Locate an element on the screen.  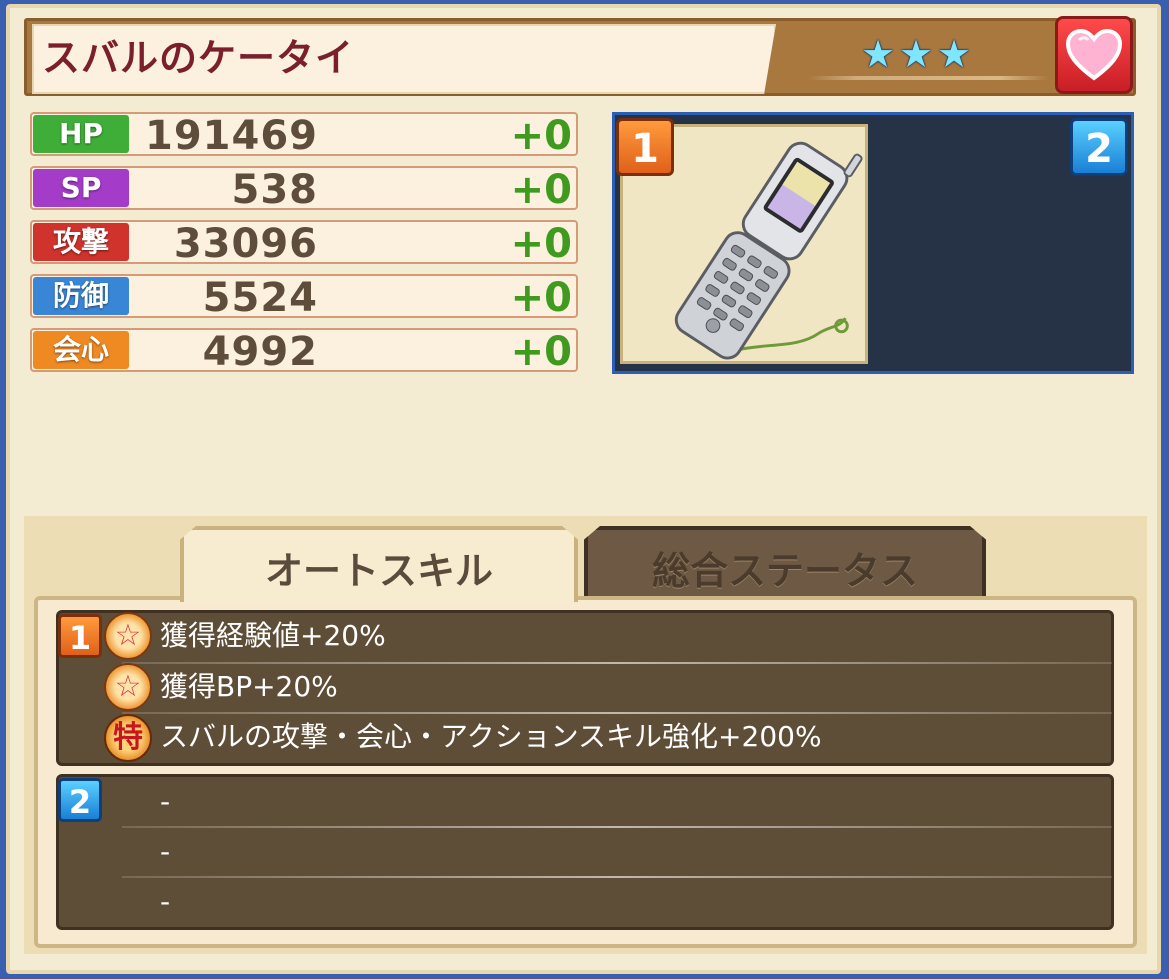
favorite-button is located at coordinates (1094, 55).